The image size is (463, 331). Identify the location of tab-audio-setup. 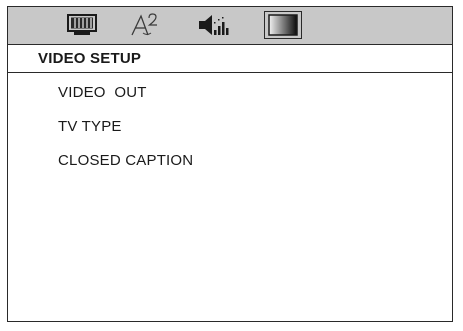
(214, 25).